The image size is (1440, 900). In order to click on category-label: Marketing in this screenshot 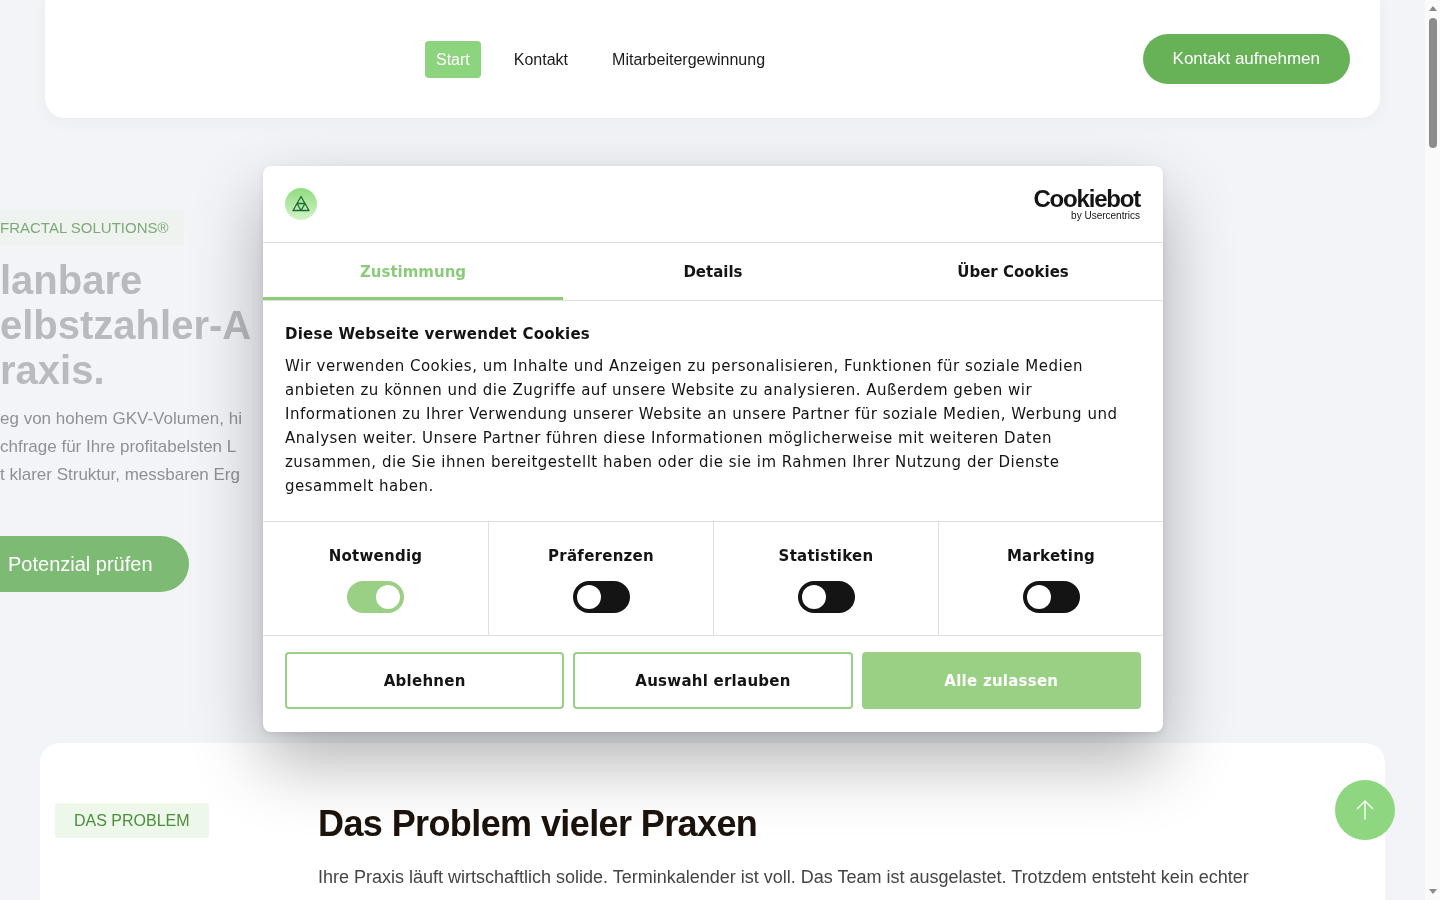, I will do `click(1051, 556)`.